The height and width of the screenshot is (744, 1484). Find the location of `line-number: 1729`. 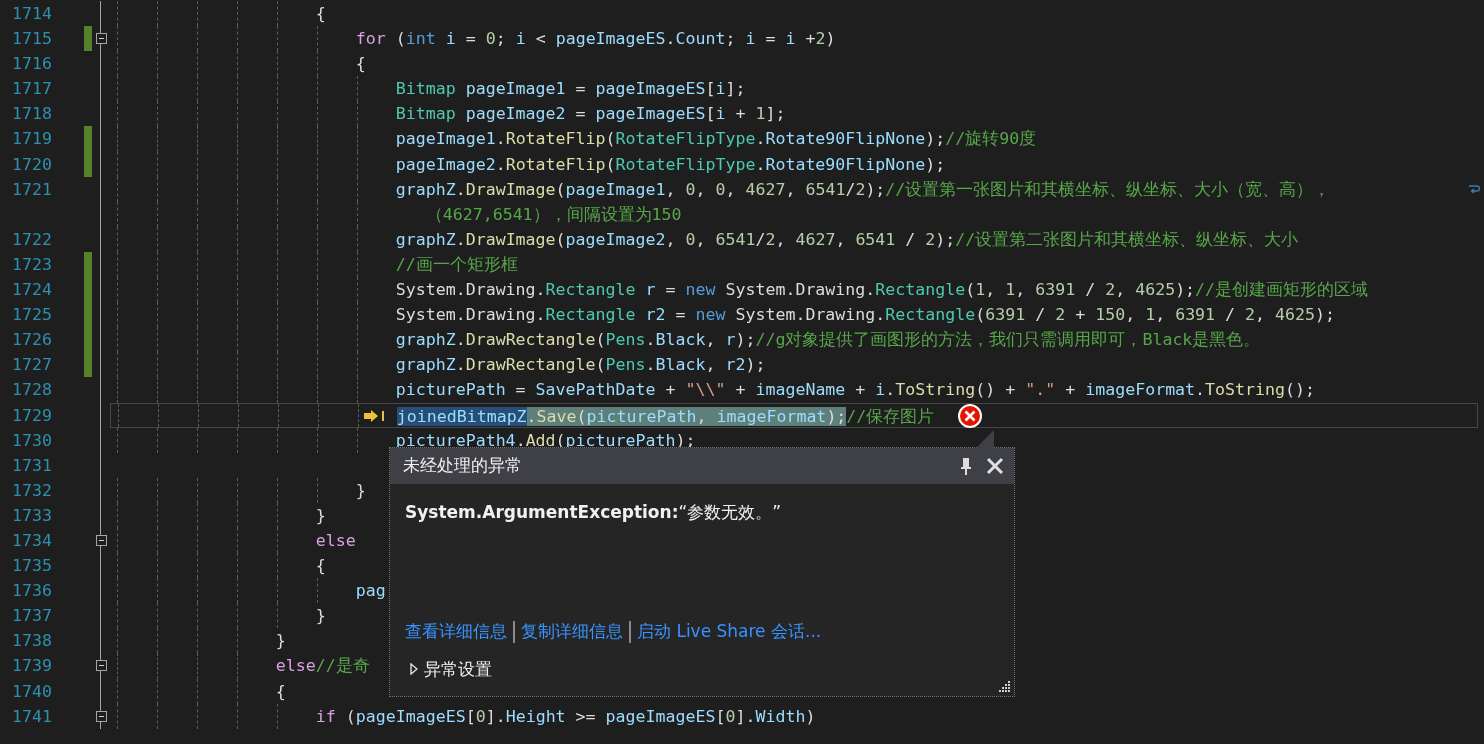

line-number: 1729 is located at coordinates (31, 415).